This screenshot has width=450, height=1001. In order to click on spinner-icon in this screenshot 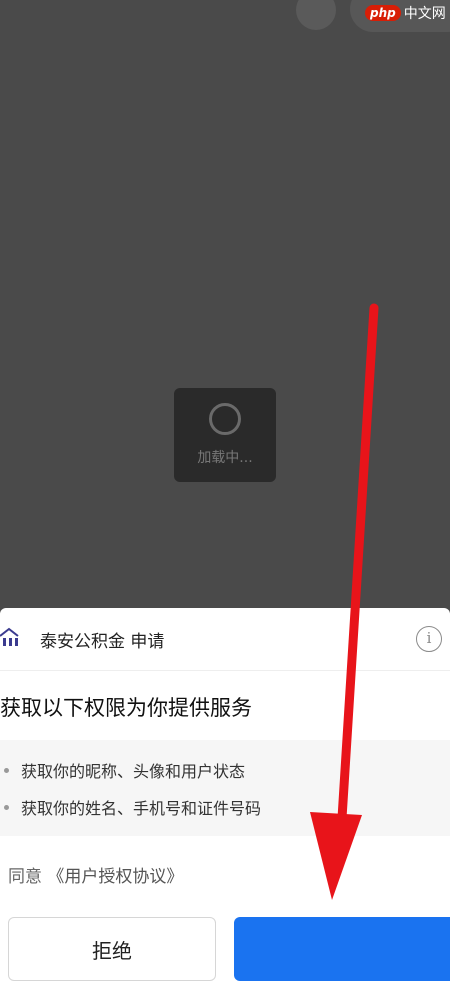, I will do `click(225, 419)`.